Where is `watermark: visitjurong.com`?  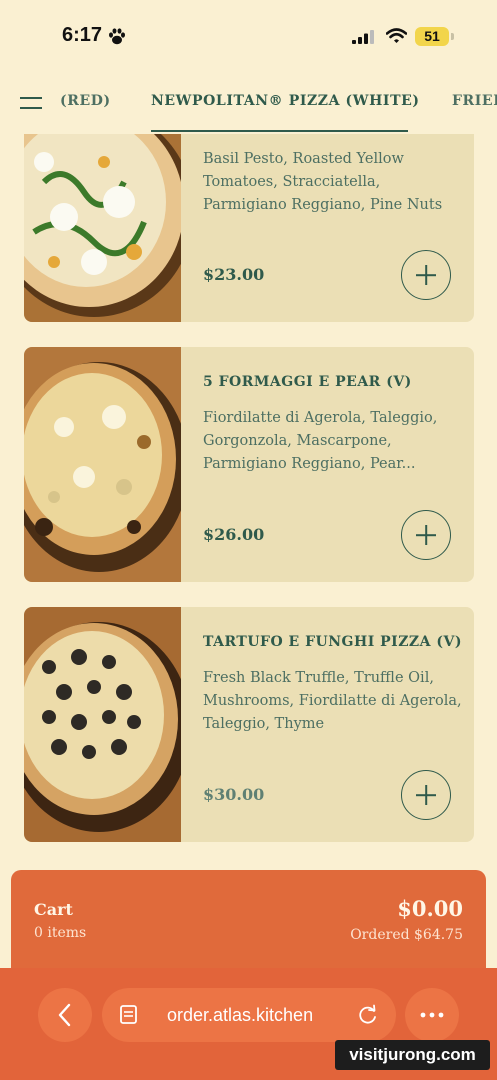
watermark: visitjurong.com is located at coordinates (412, 1055).